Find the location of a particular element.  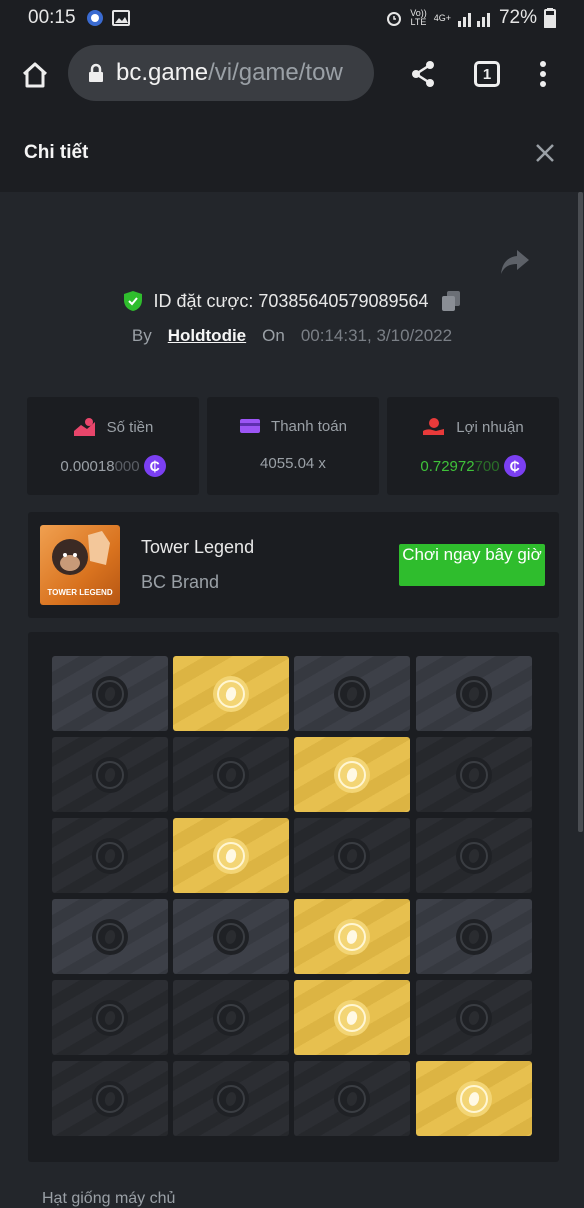

server-seed-label: Hạt giống máy chủ is located at coordinates (109, 1198).